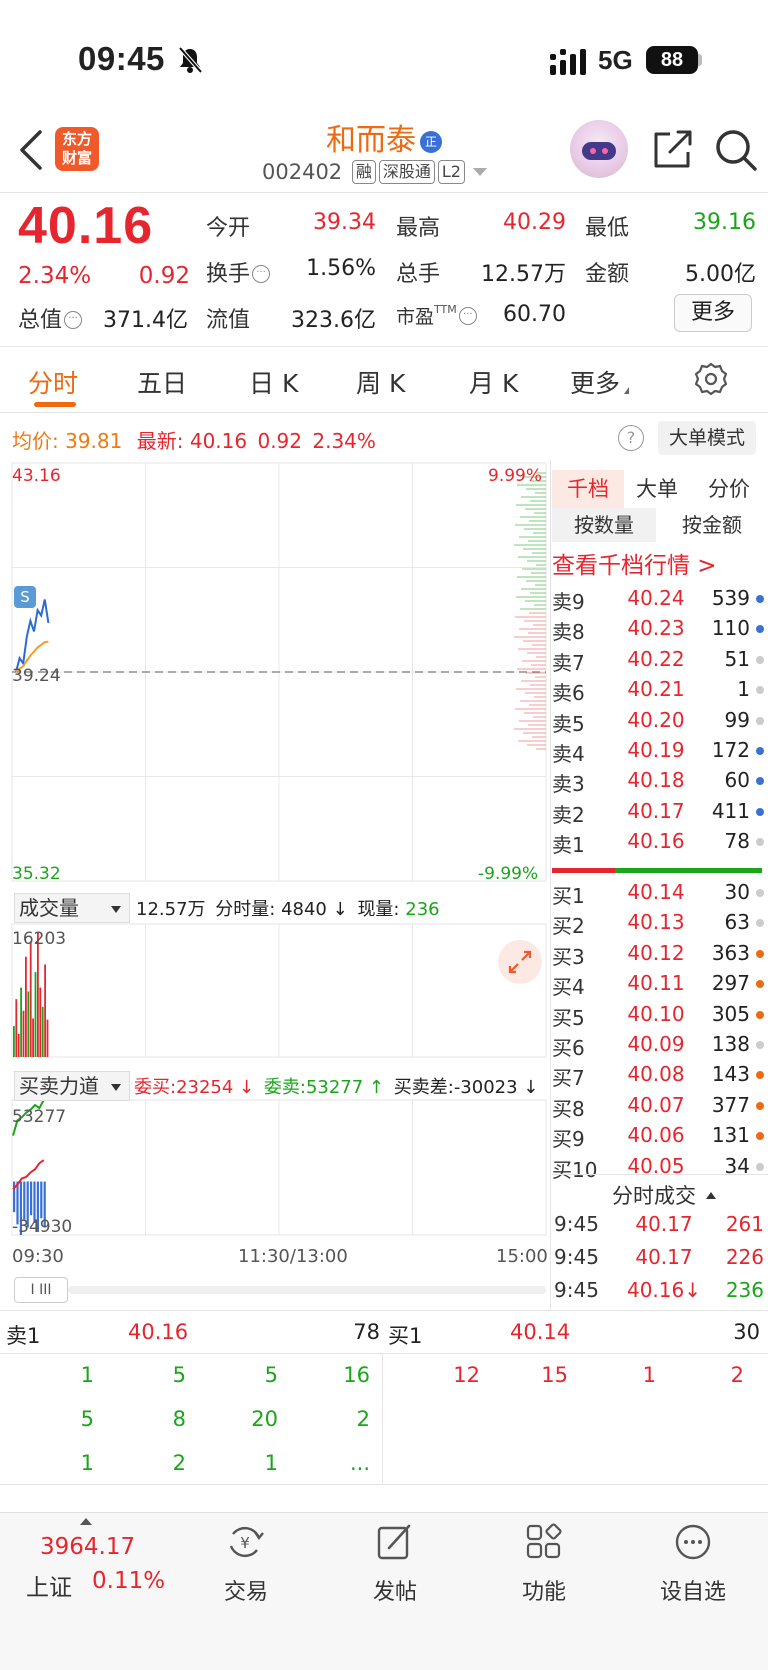 The height and width of the screenshot is (1670, 768). Describe the element at coordinates (730, 1013) in the screenshot. I see `level-volume: 305` at that location.